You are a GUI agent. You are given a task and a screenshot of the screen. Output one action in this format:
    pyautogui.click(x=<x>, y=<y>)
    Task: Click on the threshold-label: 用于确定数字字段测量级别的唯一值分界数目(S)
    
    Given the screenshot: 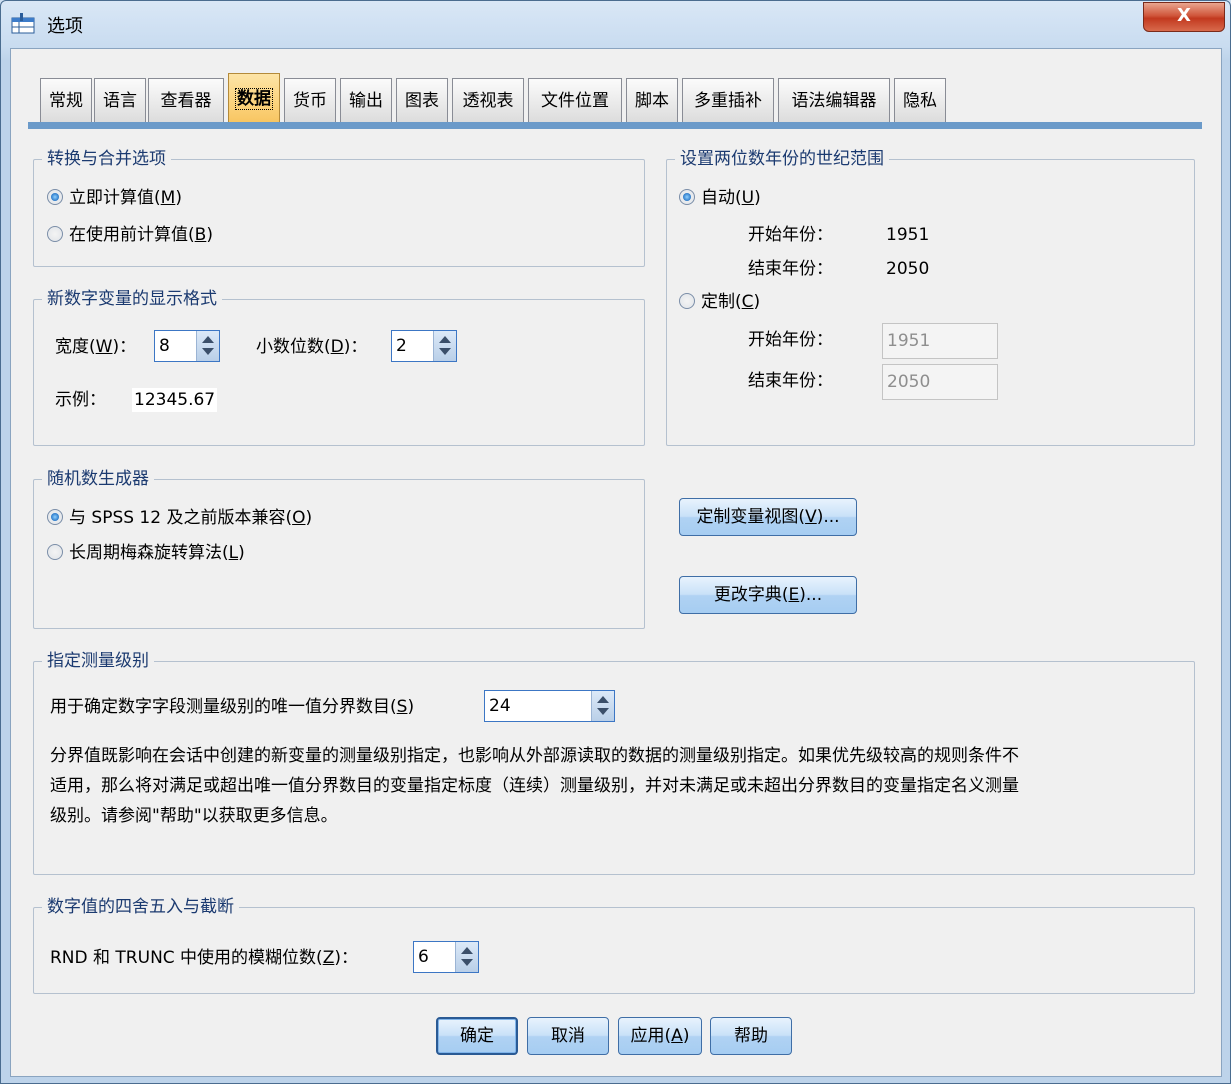 What is the action you would take?
    pyautogui.click(x=232, y=707)
    